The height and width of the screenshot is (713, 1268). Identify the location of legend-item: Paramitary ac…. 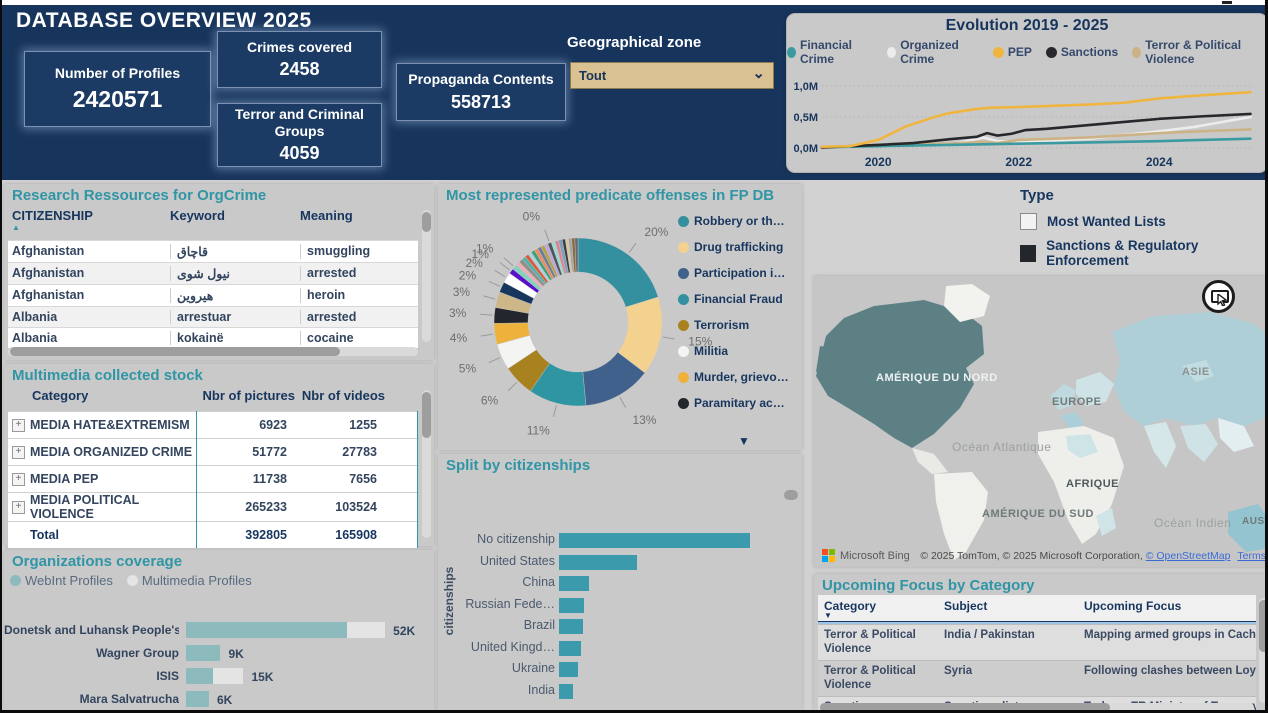
(737, 403).